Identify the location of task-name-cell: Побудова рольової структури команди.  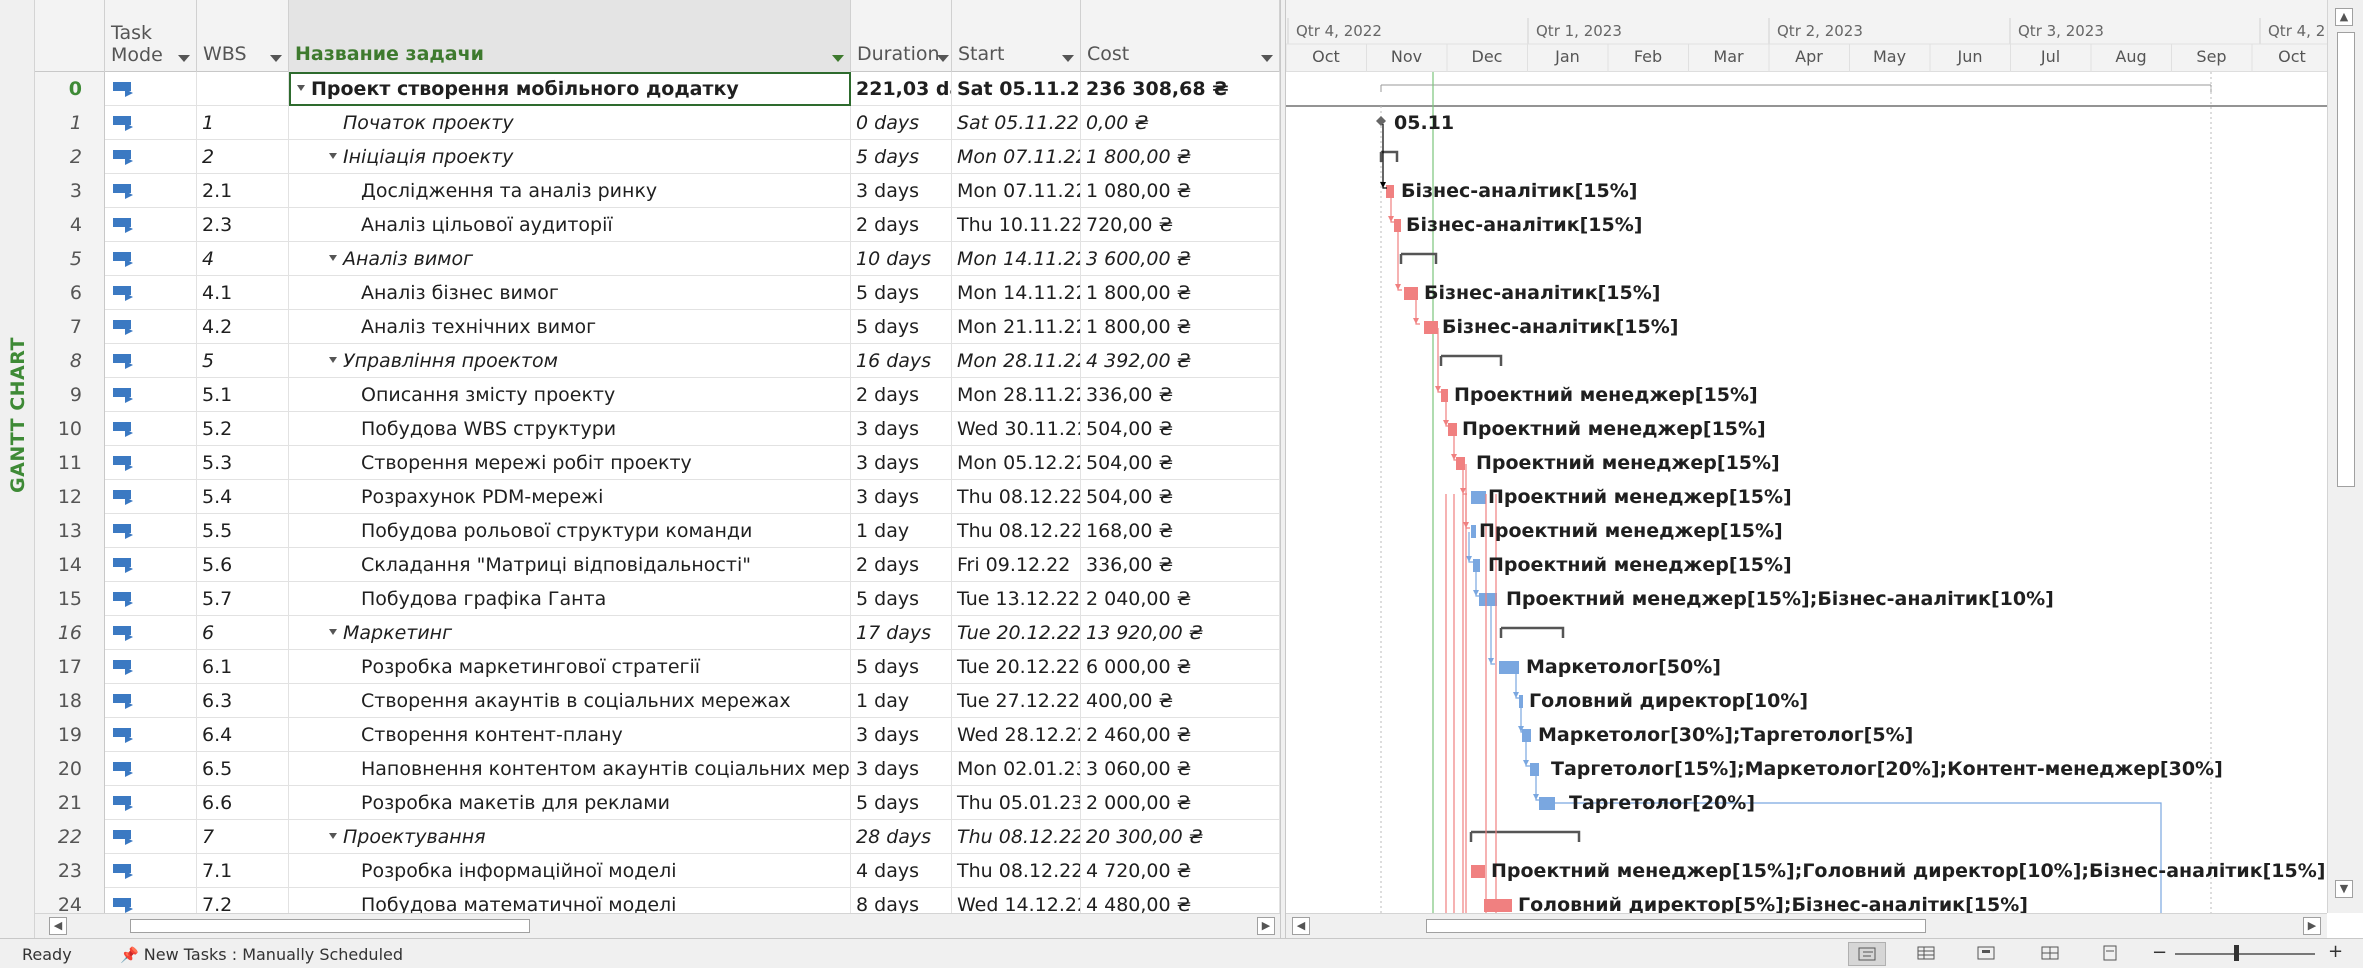
(570, 531).